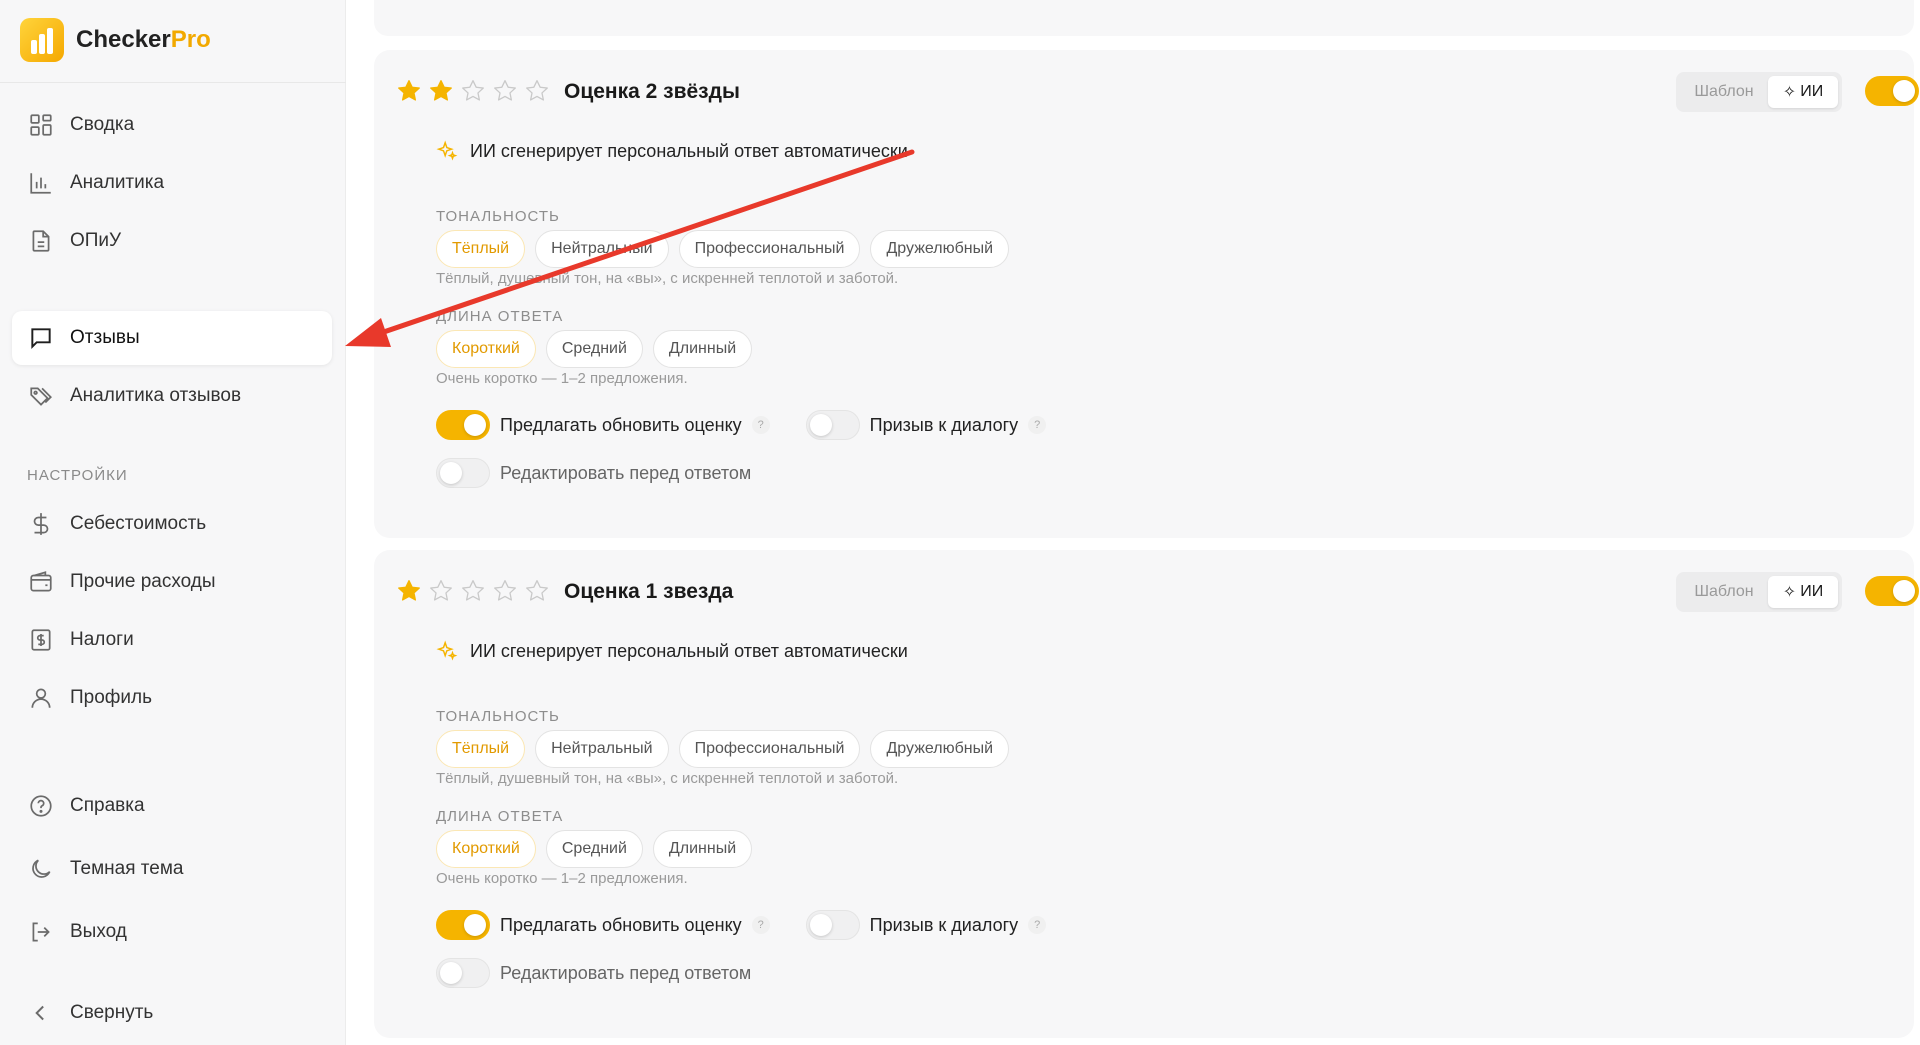 The height and width of the screenshot is (1045, 1920). I want to click on sidebar-item-label: Профиль, so click(111, 697).